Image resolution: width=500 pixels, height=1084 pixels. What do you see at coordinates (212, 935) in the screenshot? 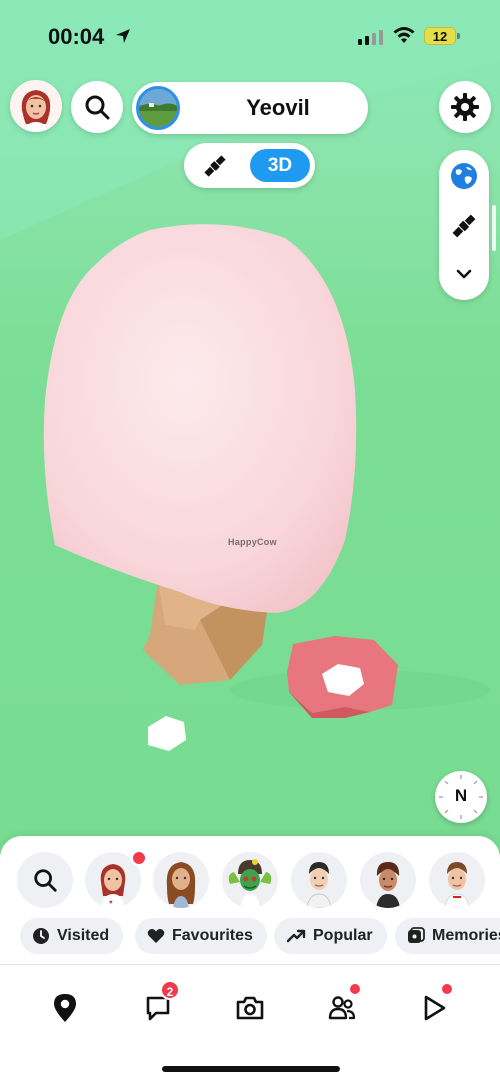
I see `chip-label: Favourites` at bounding box center [212, 935].